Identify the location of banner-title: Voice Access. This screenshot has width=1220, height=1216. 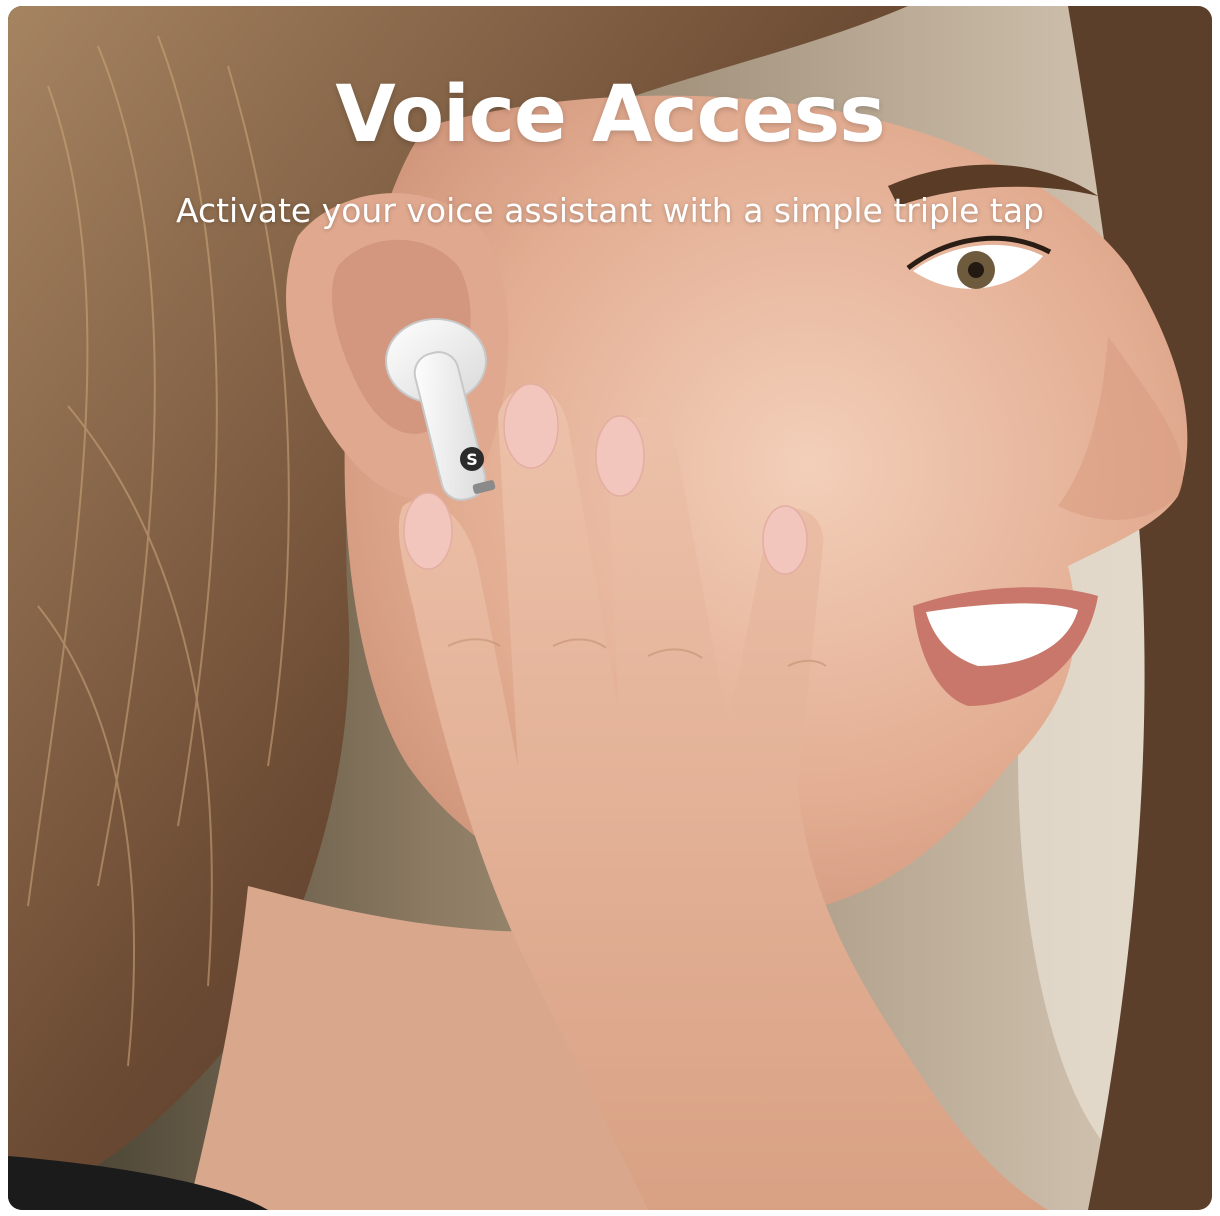
(610, 115).